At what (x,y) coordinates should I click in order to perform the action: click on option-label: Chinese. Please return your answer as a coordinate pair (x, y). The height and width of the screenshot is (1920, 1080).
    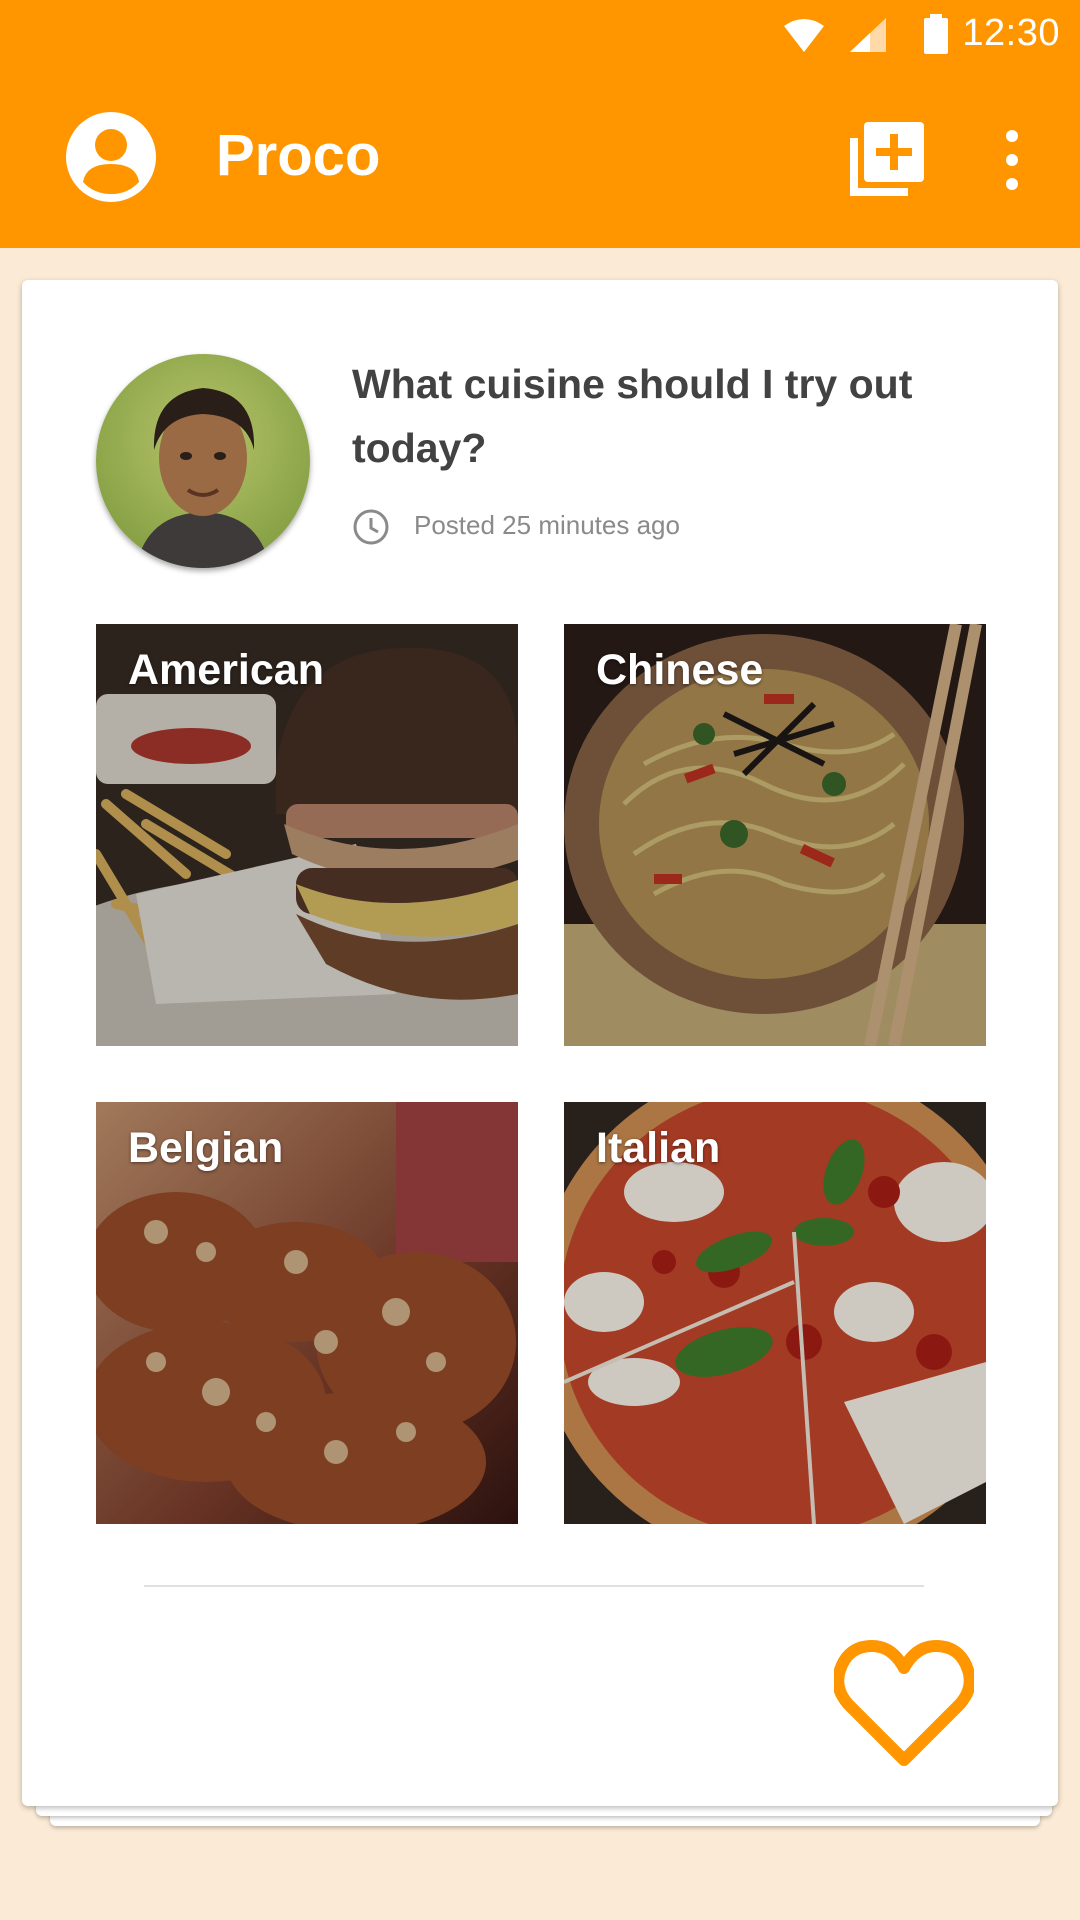
    Looking at the image, I should click on (680, 670).